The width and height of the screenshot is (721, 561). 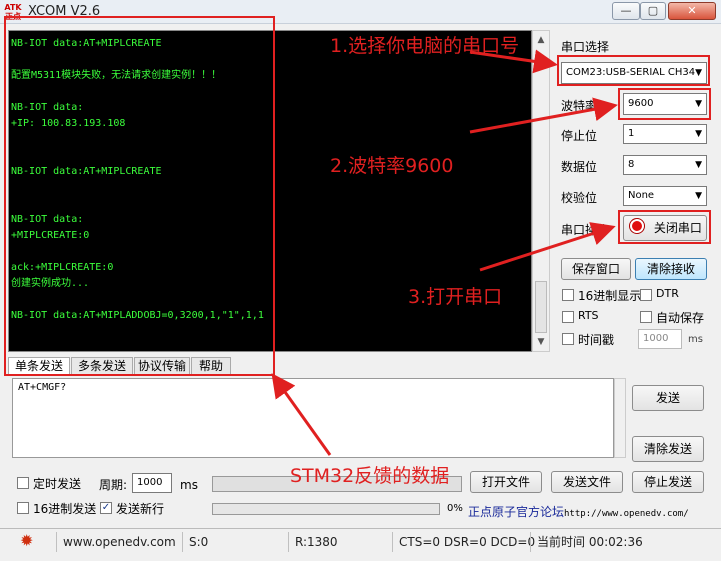 I want to click on annotation-step3: 3.打开串口, so click(x=455, y=297).